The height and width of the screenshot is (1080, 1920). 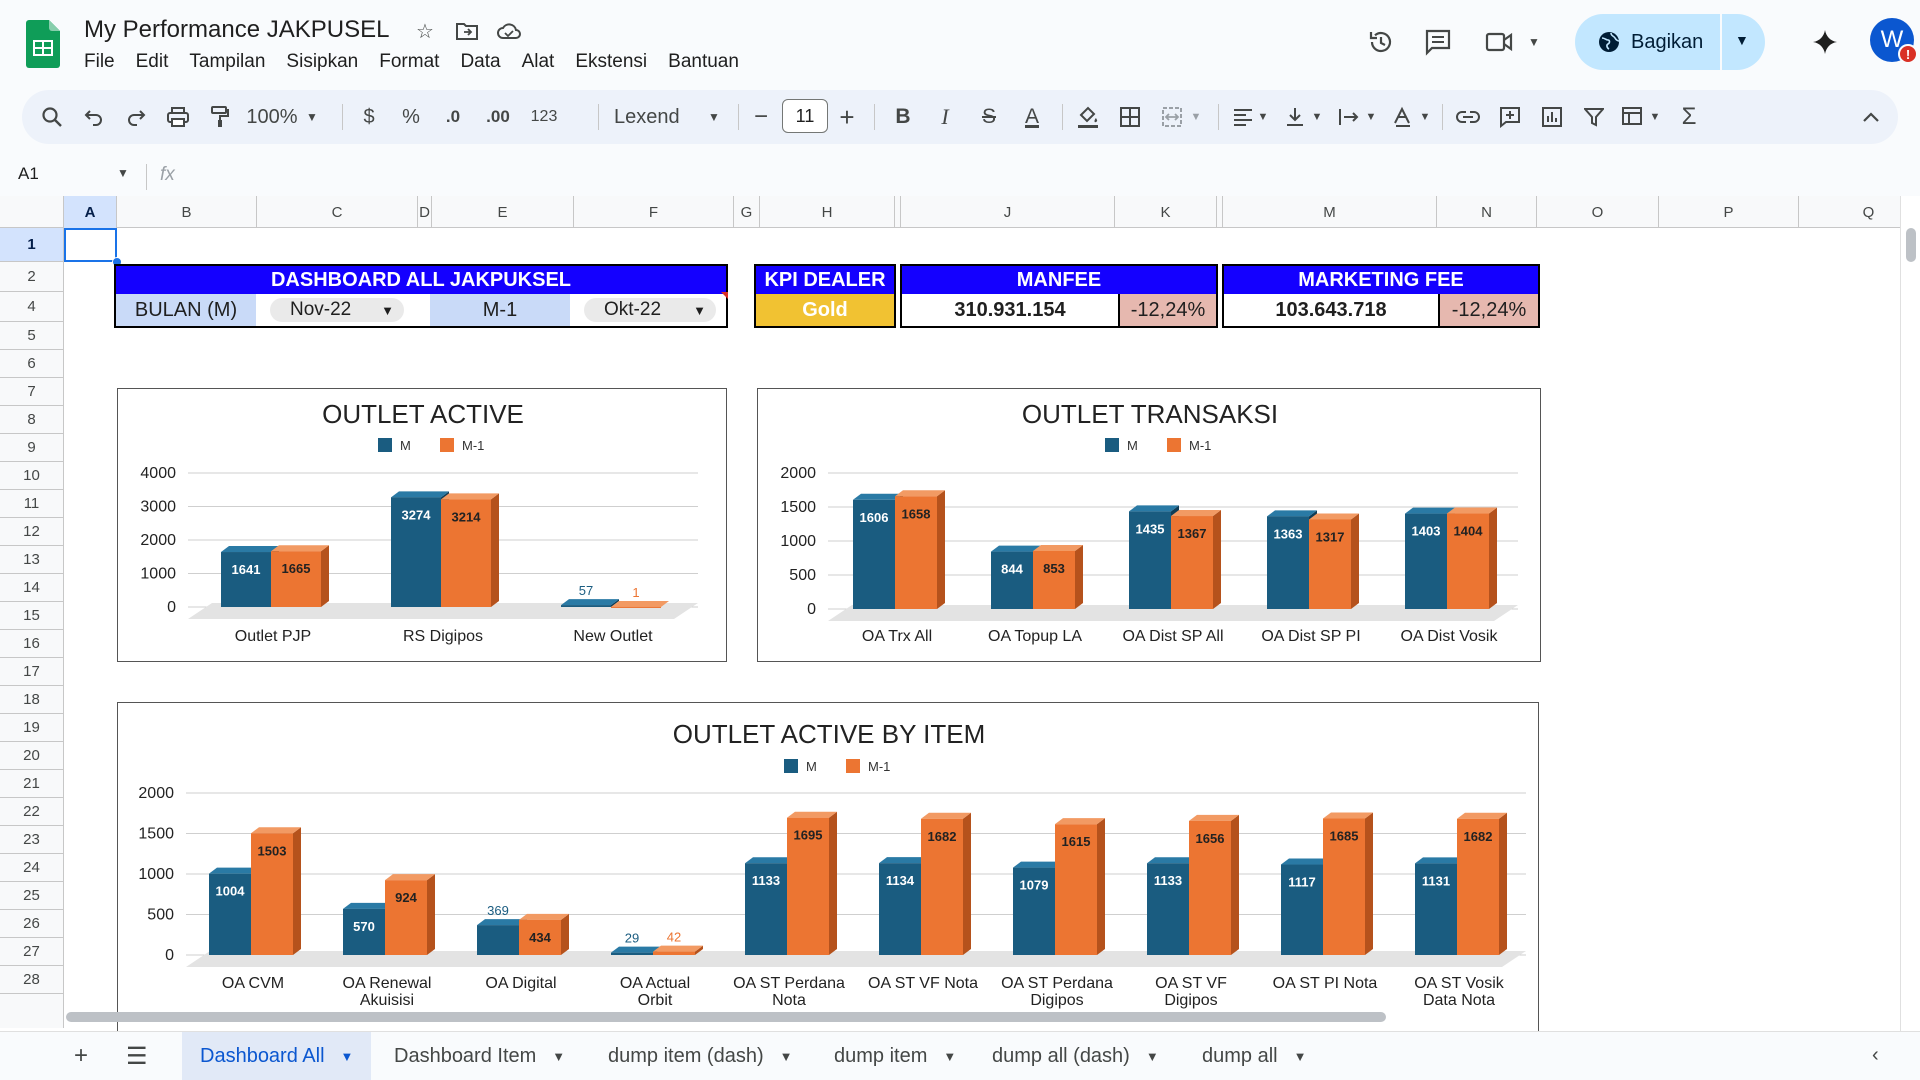 I want to click on merge-cells-icon, so click(x=1172, y=117).